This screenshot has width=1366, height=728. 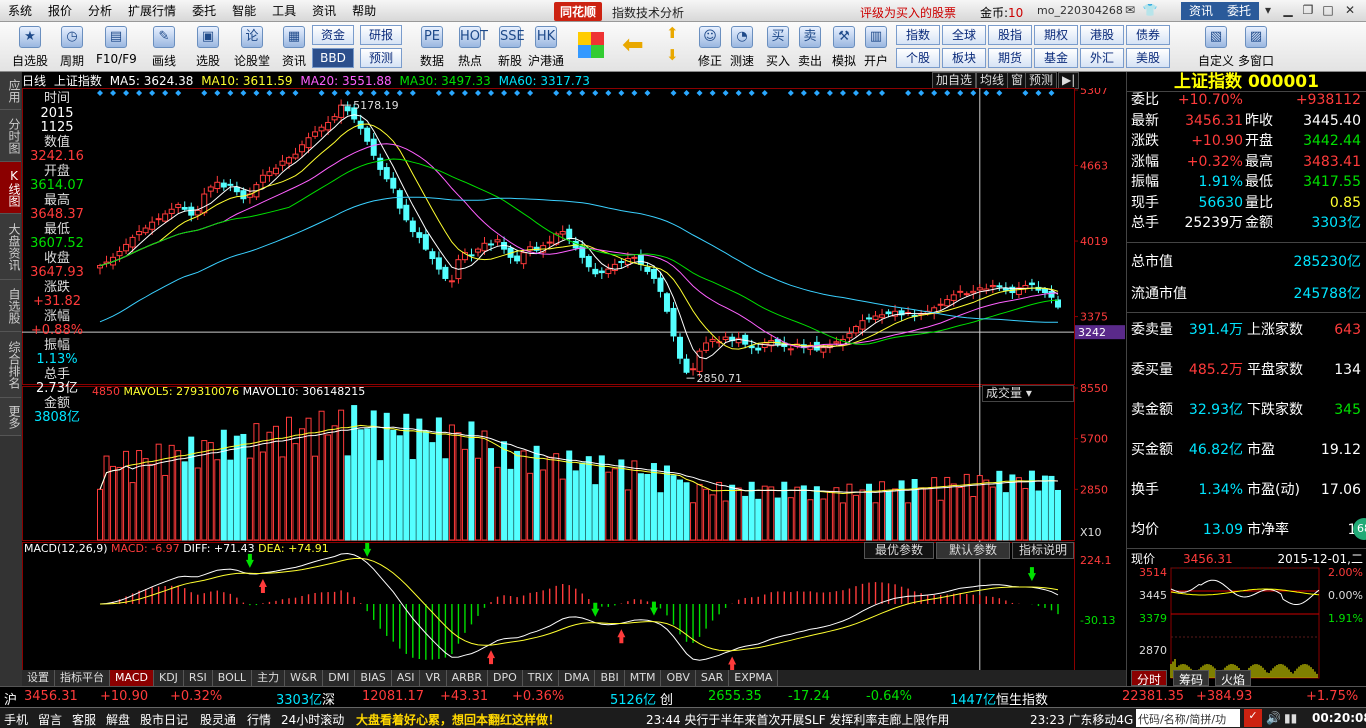 What do you see at coordinates (284, 10) in the screenshot?
I see `menu-item-6: 工具` at bounding box center [284, 10].